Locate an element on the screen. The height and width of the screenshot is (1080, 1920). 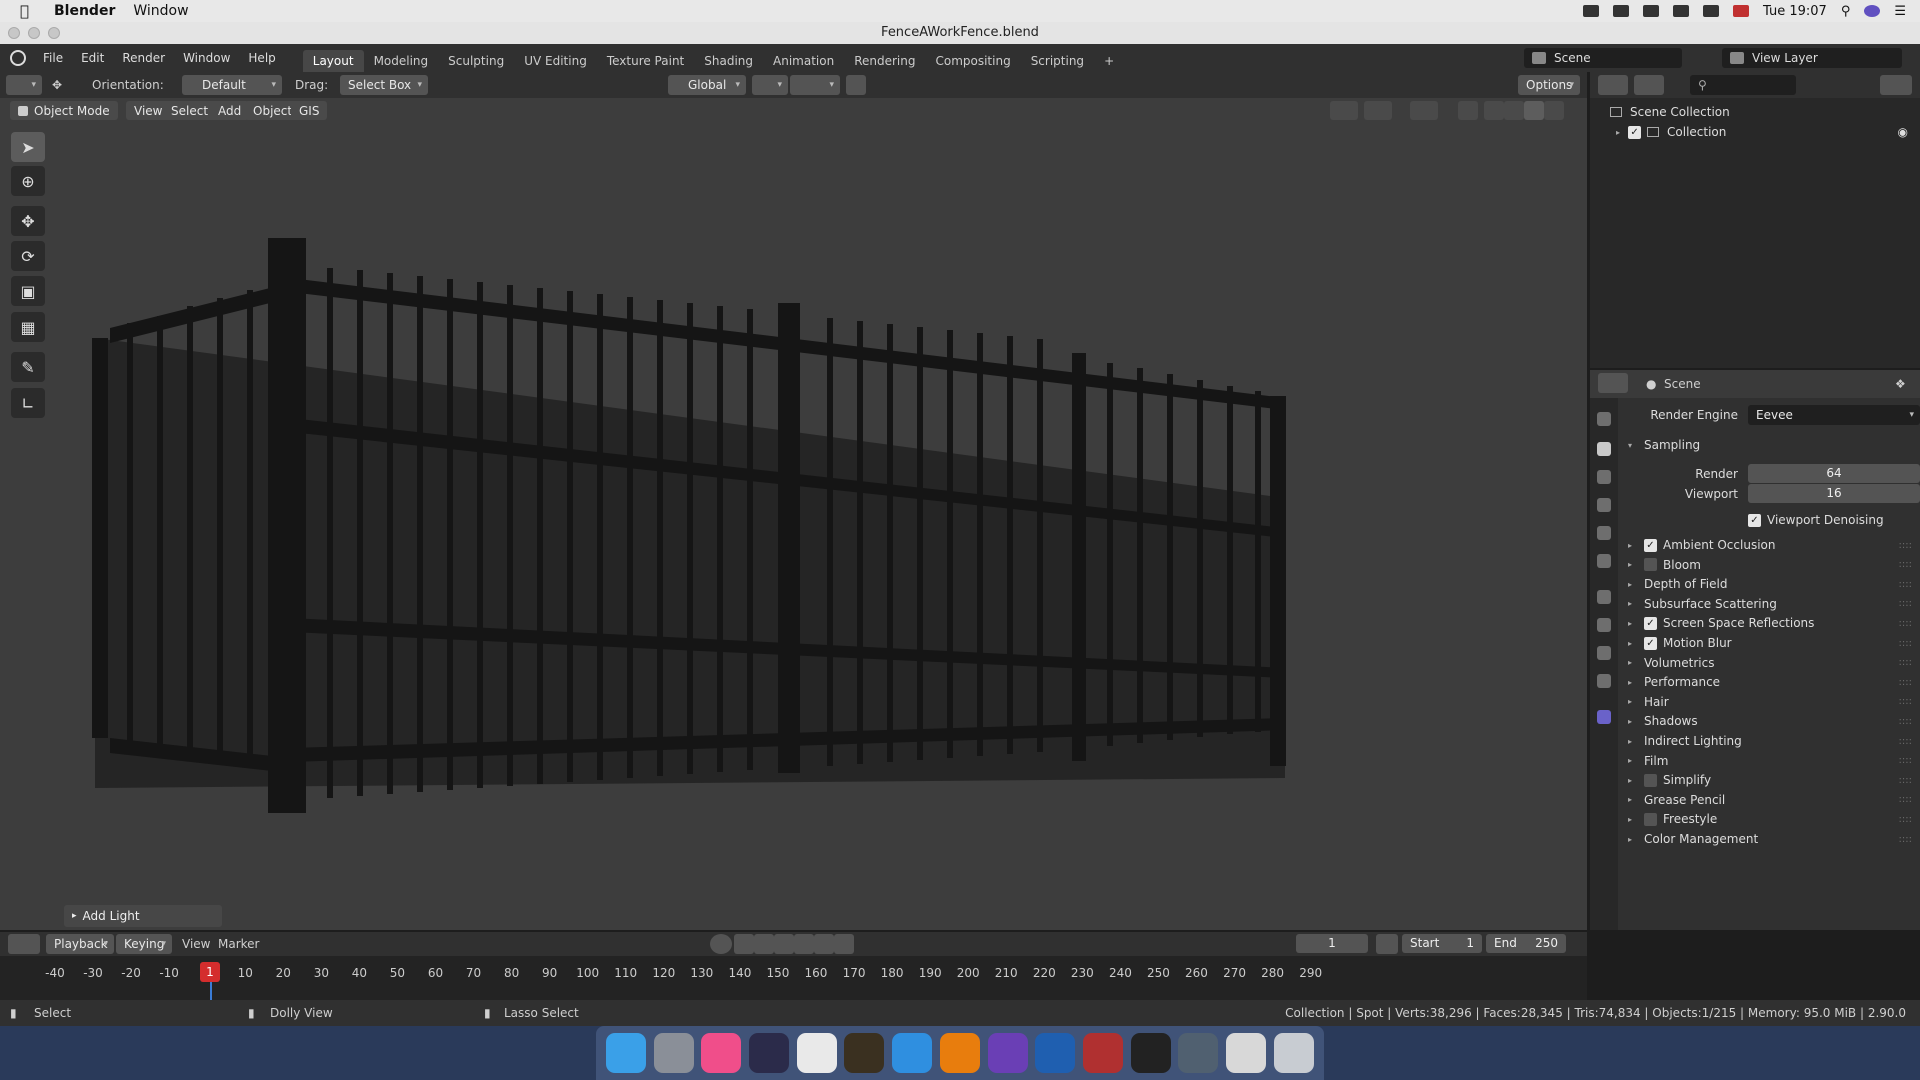
blender-logo-icon is located at coordinates (18, 58).